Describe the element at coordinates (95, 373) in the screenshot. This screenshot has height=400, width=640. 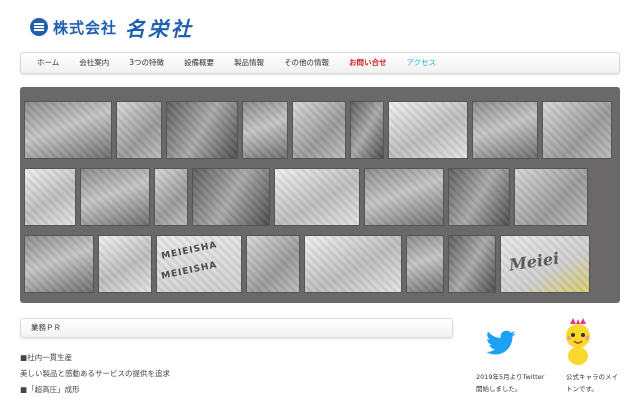
I see `pr-line: 美しい製品と感動あるサービスの提供を追求` at that location.